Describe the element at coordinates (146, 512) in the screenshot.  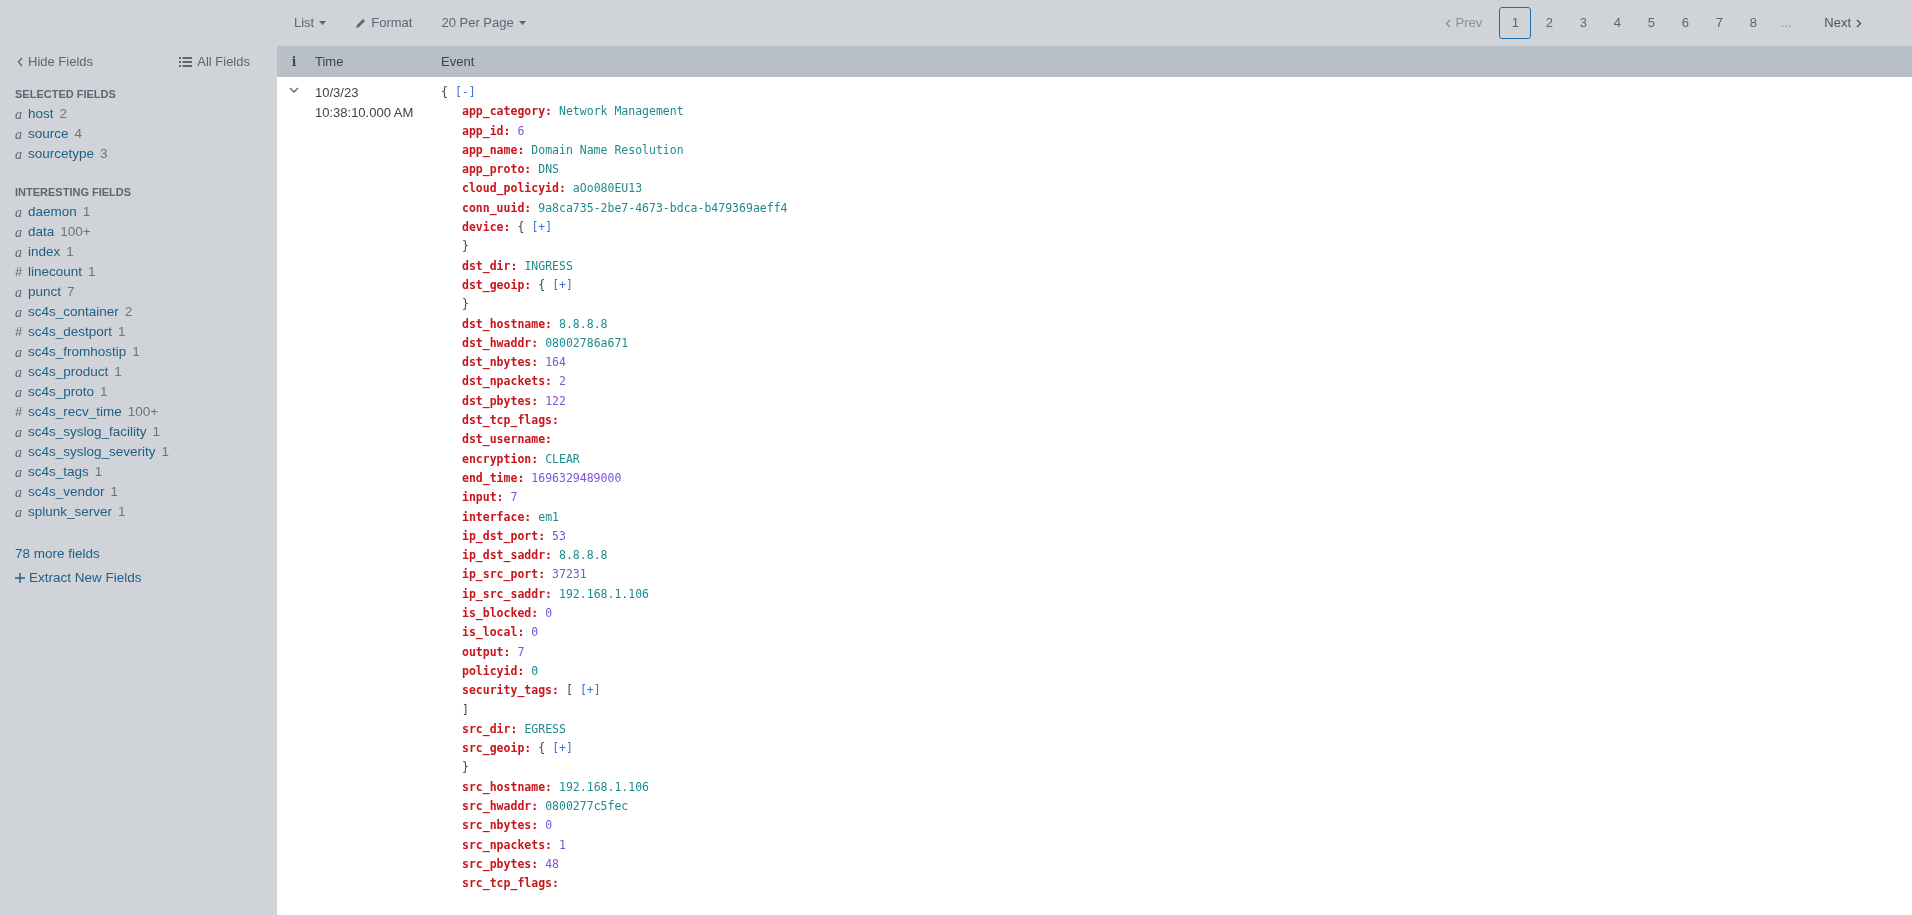
I see `field-item: a splunk_server 1` at that location.